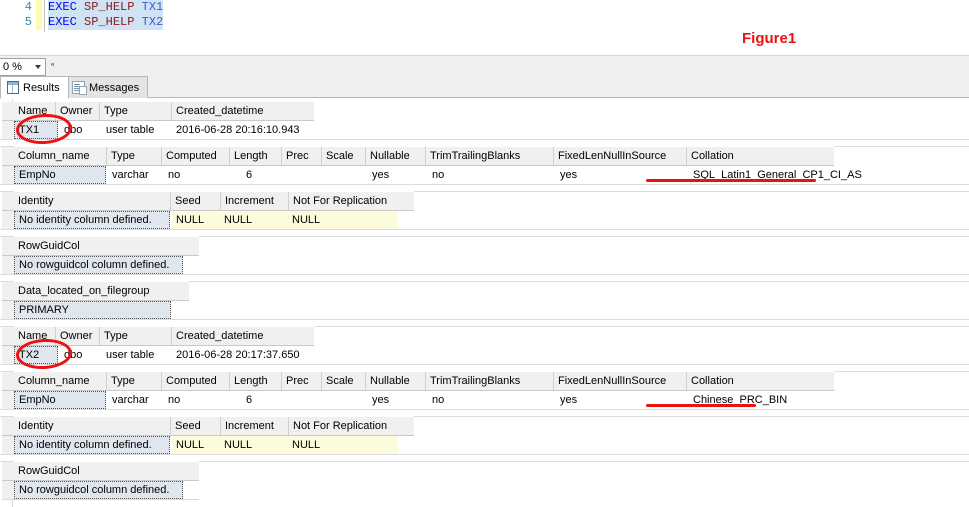  Describe the element at coordinates (52, 65) in the screenshot. I see `splitter-handle-icon: ⁌` at that location.